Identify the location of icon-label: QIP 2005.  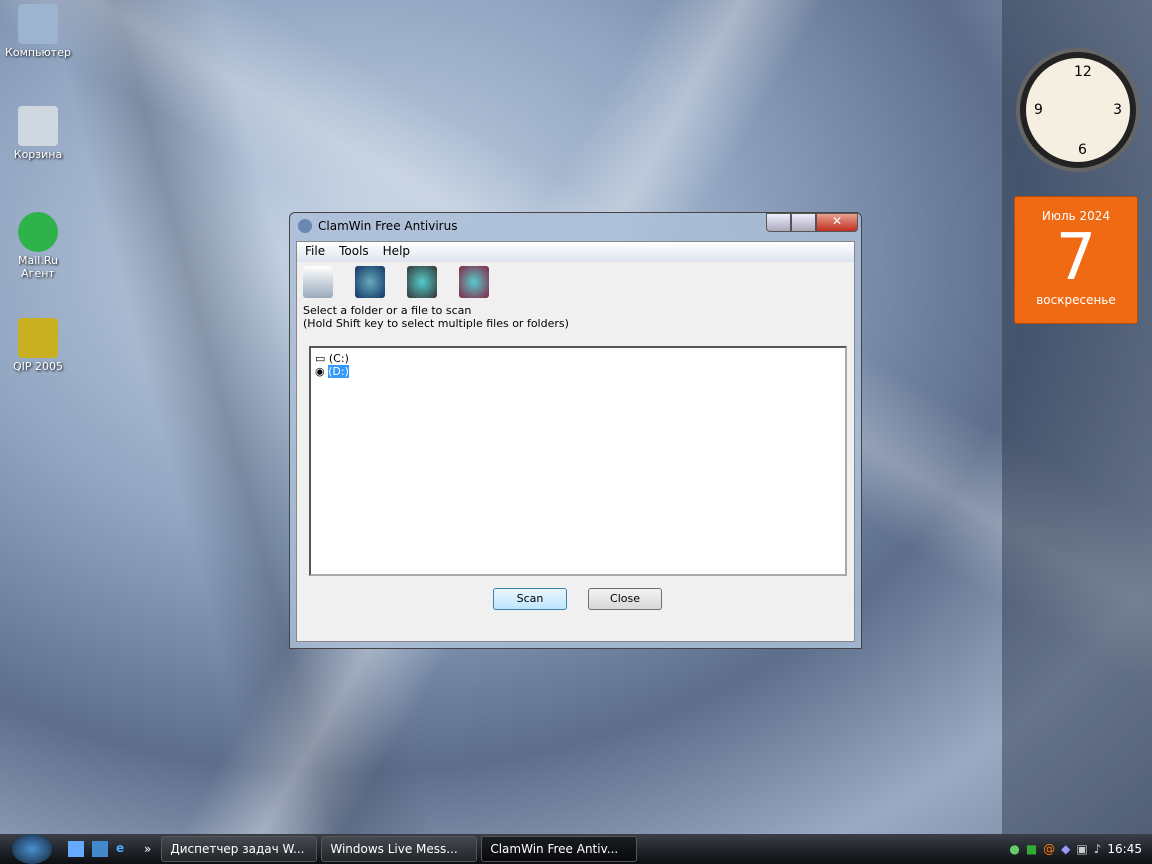
(38, 366).